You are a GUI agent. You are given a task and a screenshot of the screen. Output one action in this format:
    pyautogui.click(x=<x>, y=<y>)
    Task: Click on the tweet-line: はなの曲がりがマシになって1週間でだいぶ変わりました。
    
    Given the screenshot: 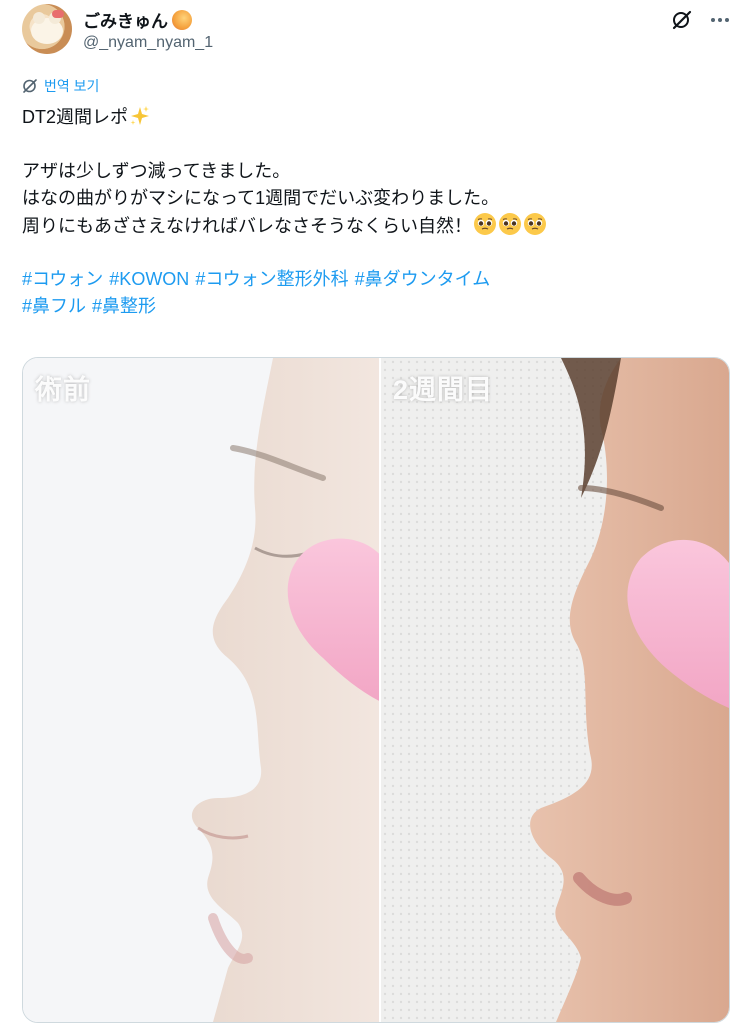 What is the action you would take?
    pyautogui.click(x=261, y=198)
    